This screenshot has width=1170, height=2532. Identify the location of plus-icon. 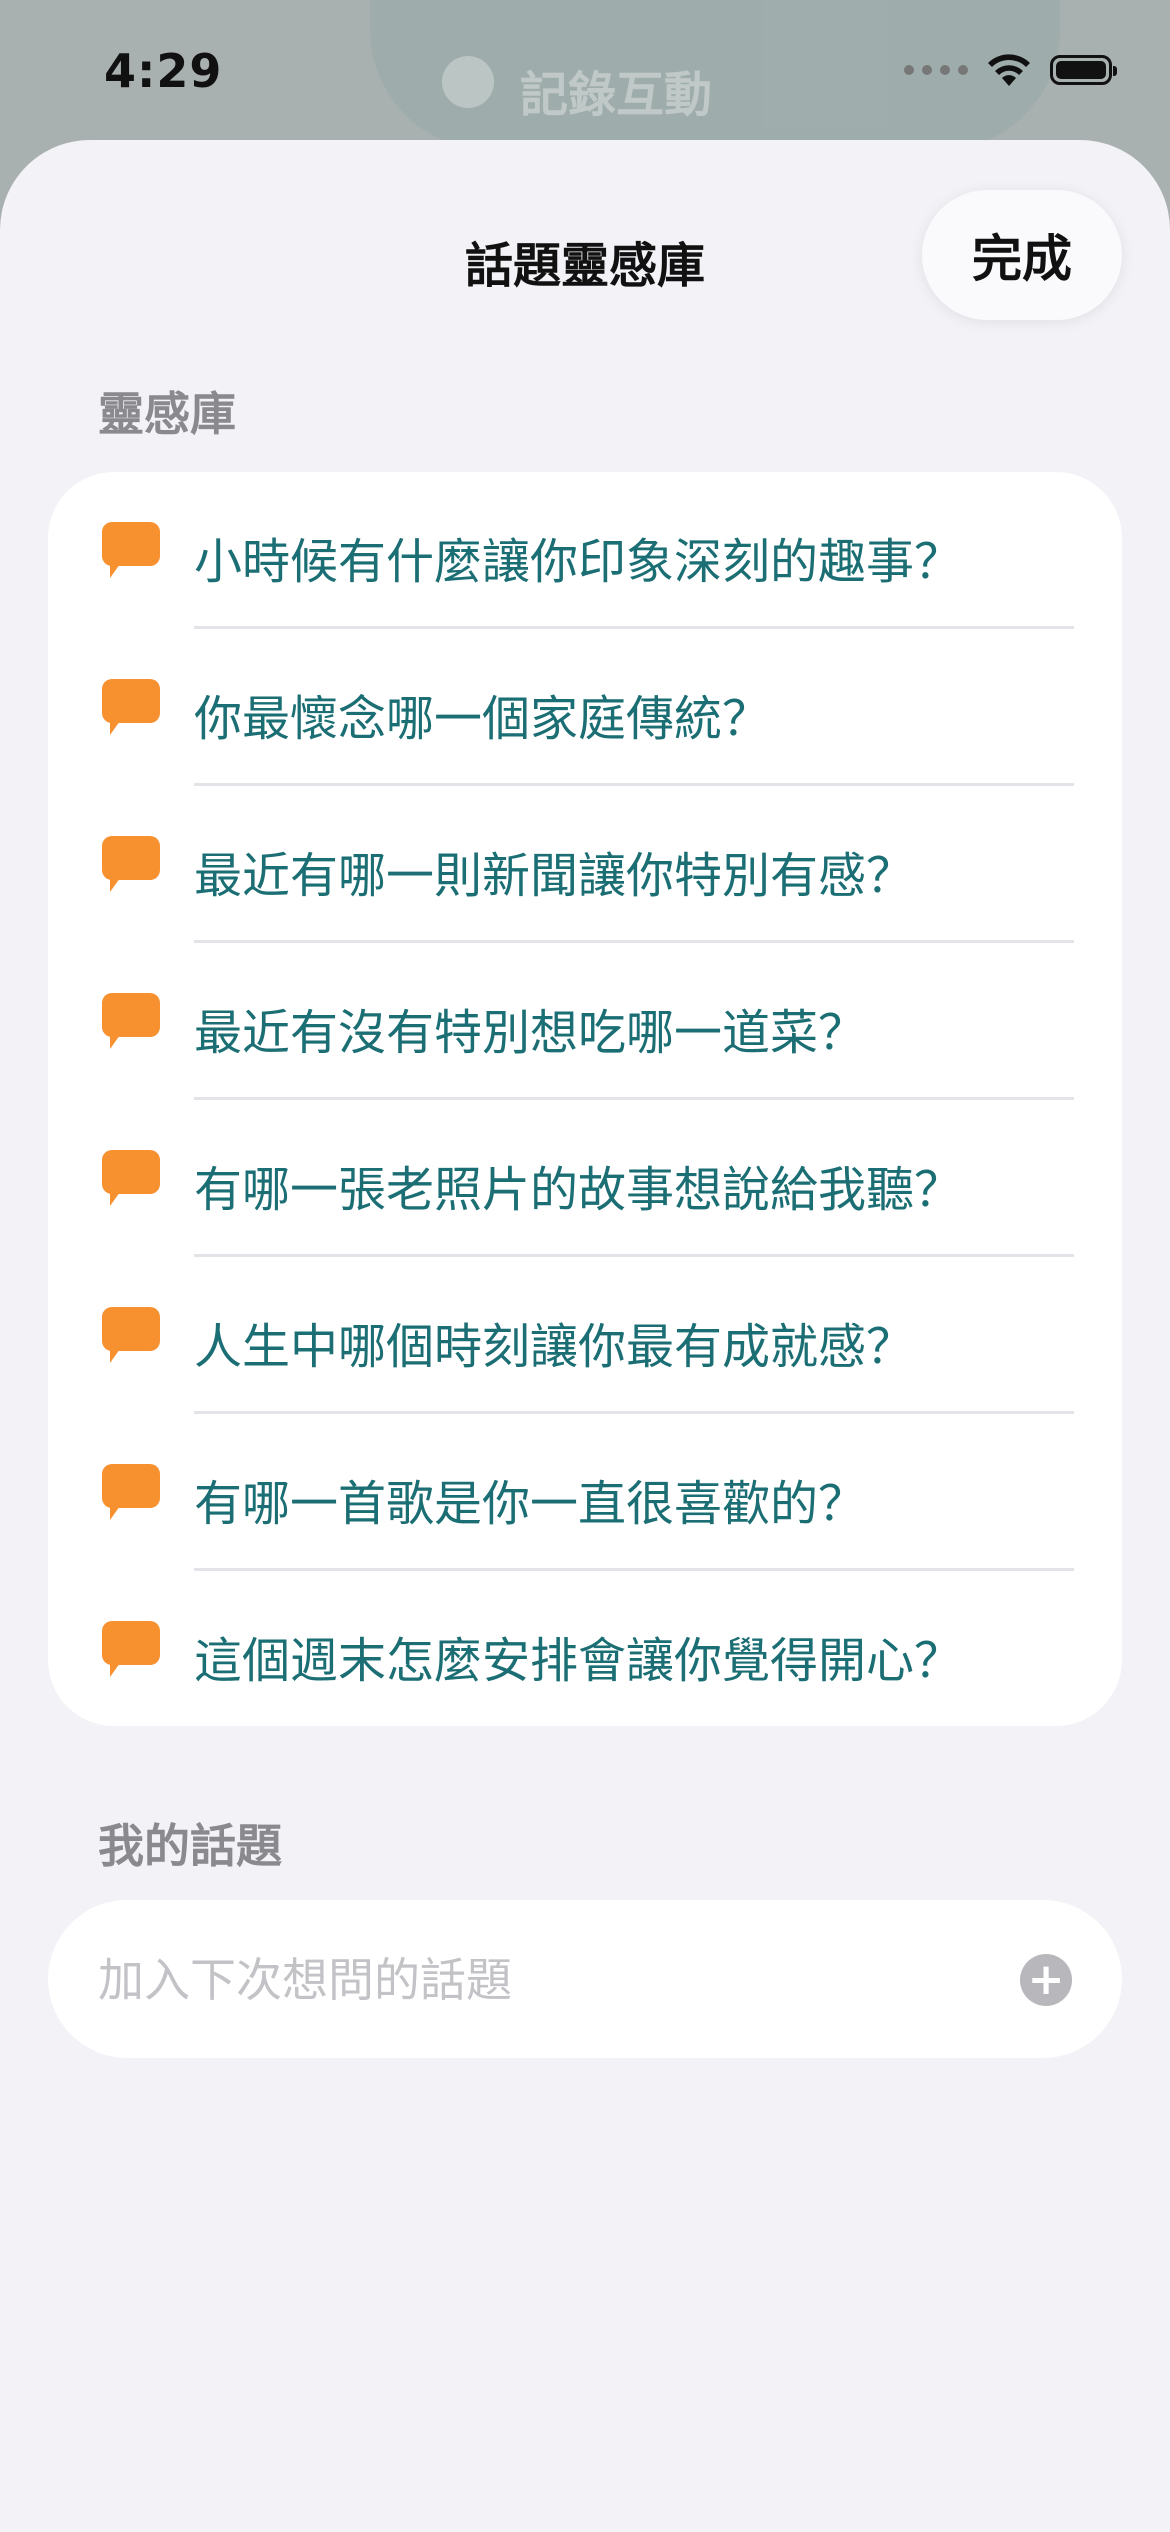
(468, 82).